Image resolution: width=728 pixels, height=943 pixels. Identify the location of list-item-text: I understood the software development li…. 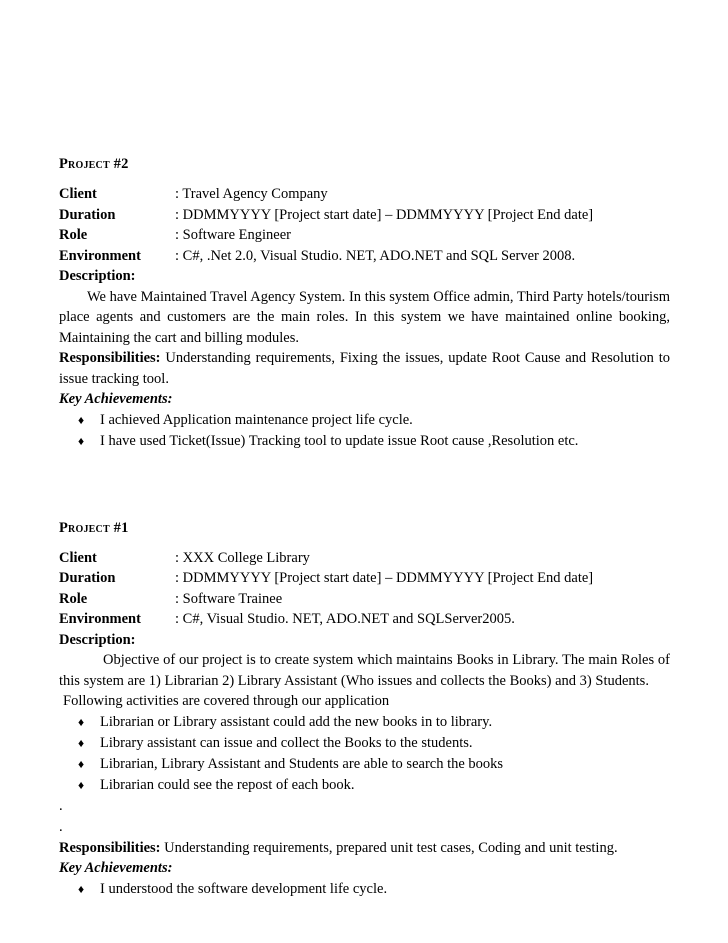
(244, 888).